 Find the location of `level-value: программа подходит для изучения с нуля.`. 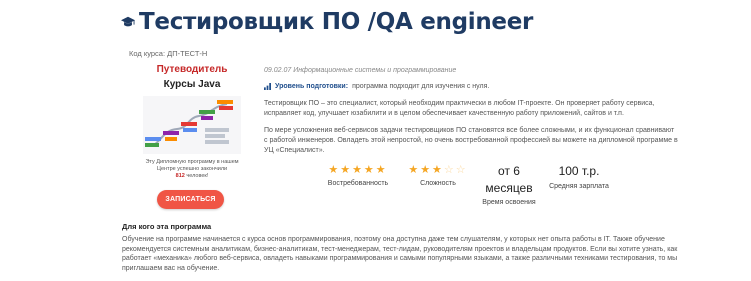

level-value: программа подходит для изучения с нуля. is located at coordinates (421, 86).